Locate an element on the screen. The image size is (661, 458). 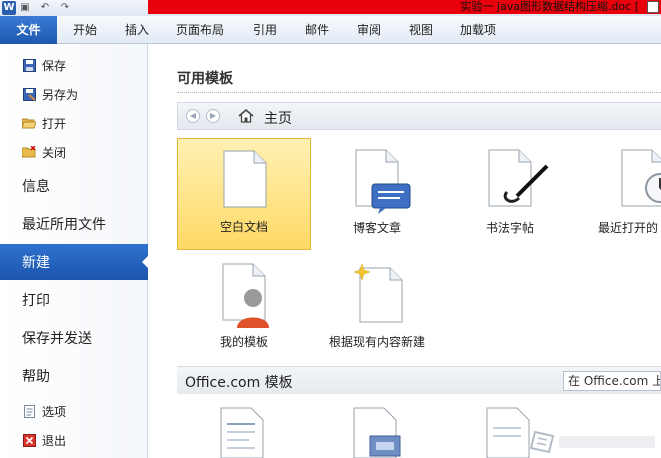
sidebar-item-label: 退出 is located at coordinates (54, 440).